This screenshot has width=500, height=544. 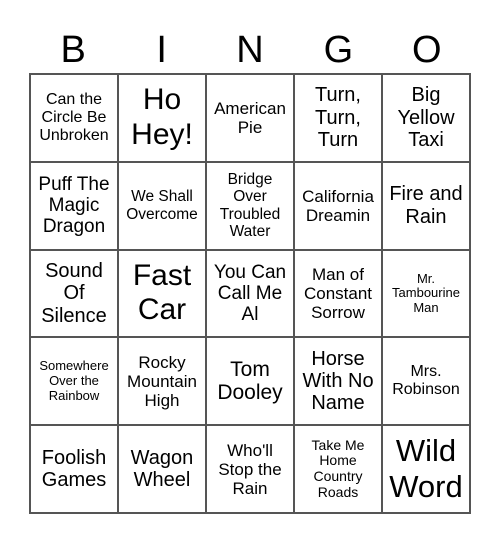 What do you see at coordinates (74, 293) in the screenshot?
I see `bingo-cell: Sound Of Silence` at bounding box center [74, 293].